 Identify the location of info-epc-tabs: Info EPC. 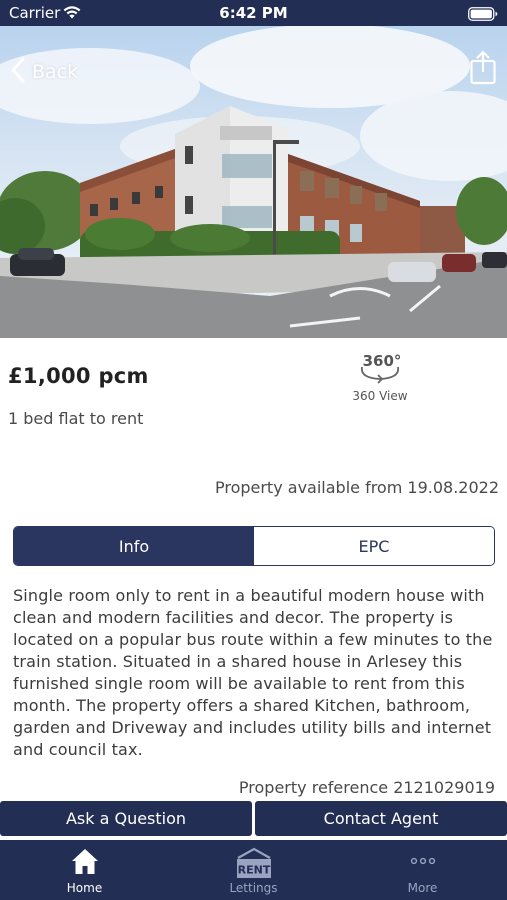
(254, 546).